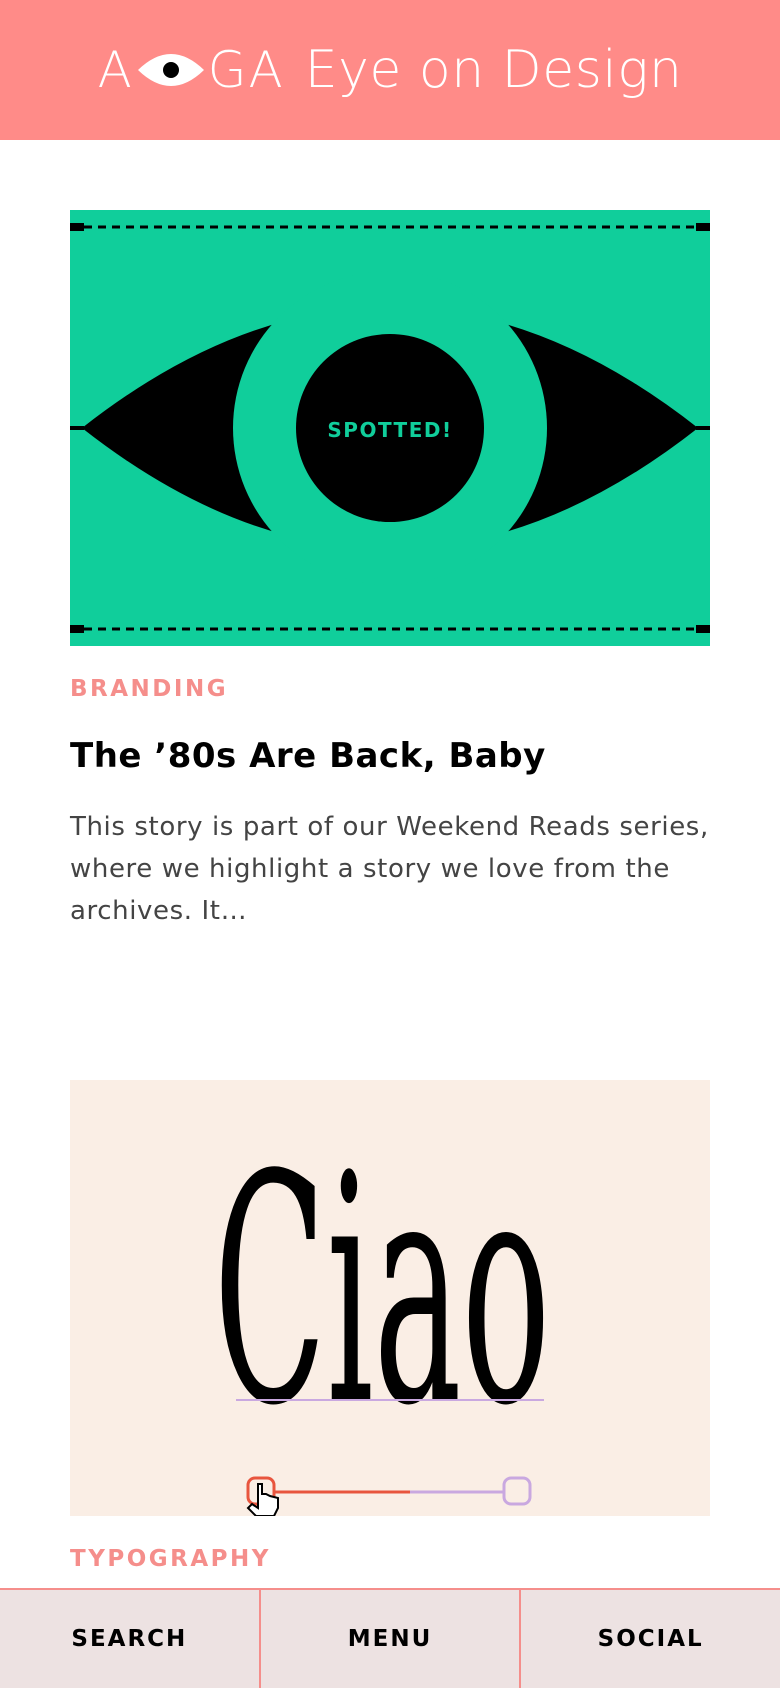 The image size is (780, 1688). What do you see at coordinates (390, 756) in the screenshot?
I see `article-title: The ’80s Are Back, Baby` at bounding box center [390, 756].